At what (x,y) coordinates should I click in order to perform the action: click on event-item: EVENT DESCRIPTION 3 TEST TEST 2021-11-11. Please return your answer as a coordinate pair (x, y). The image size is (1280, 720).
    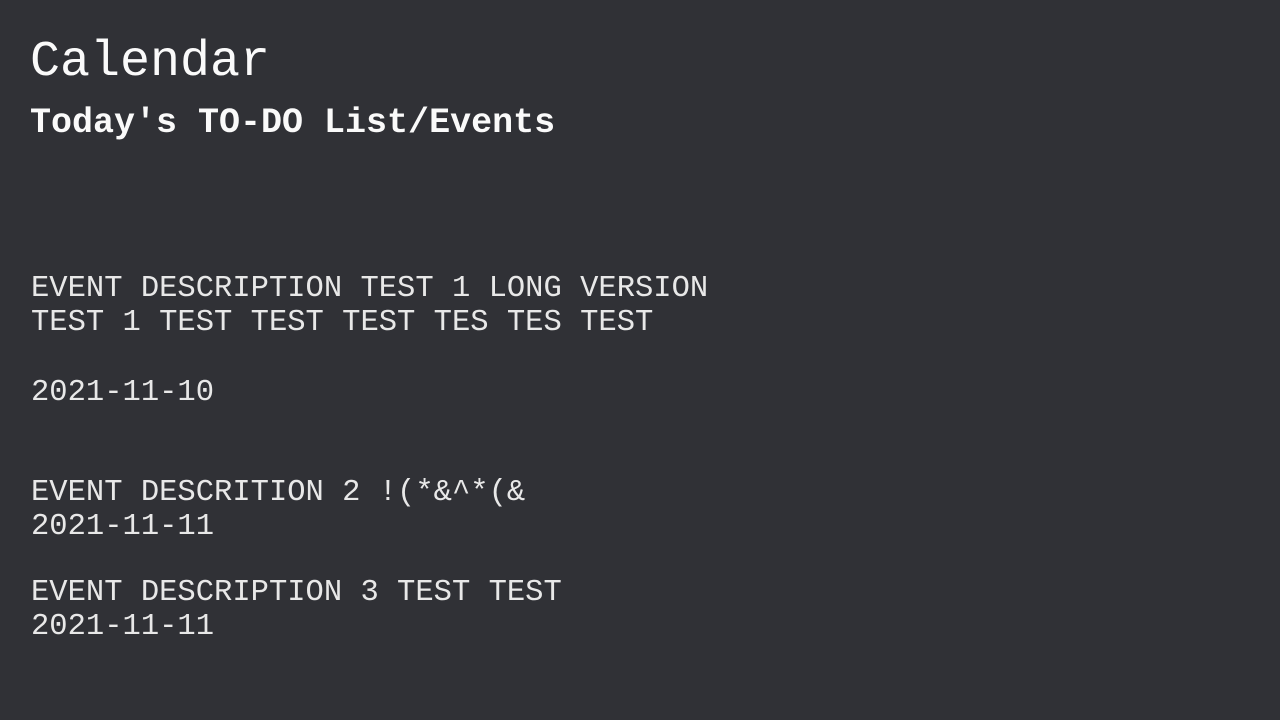
    Looking at the image, I should click on (391, 610).